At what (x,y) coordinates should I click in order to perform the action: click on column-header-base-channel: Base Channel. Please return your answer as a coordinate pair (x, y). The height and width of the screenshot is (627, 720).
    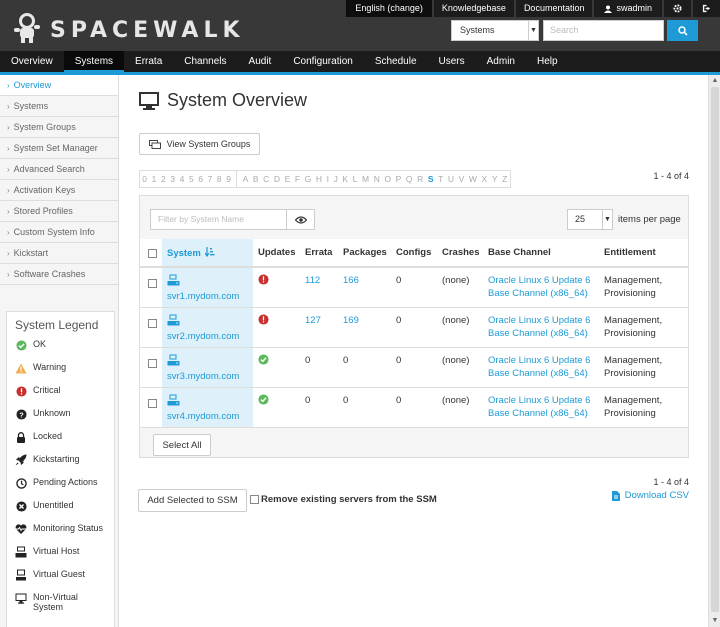
    Looking at the image, I should click on (541, 253).